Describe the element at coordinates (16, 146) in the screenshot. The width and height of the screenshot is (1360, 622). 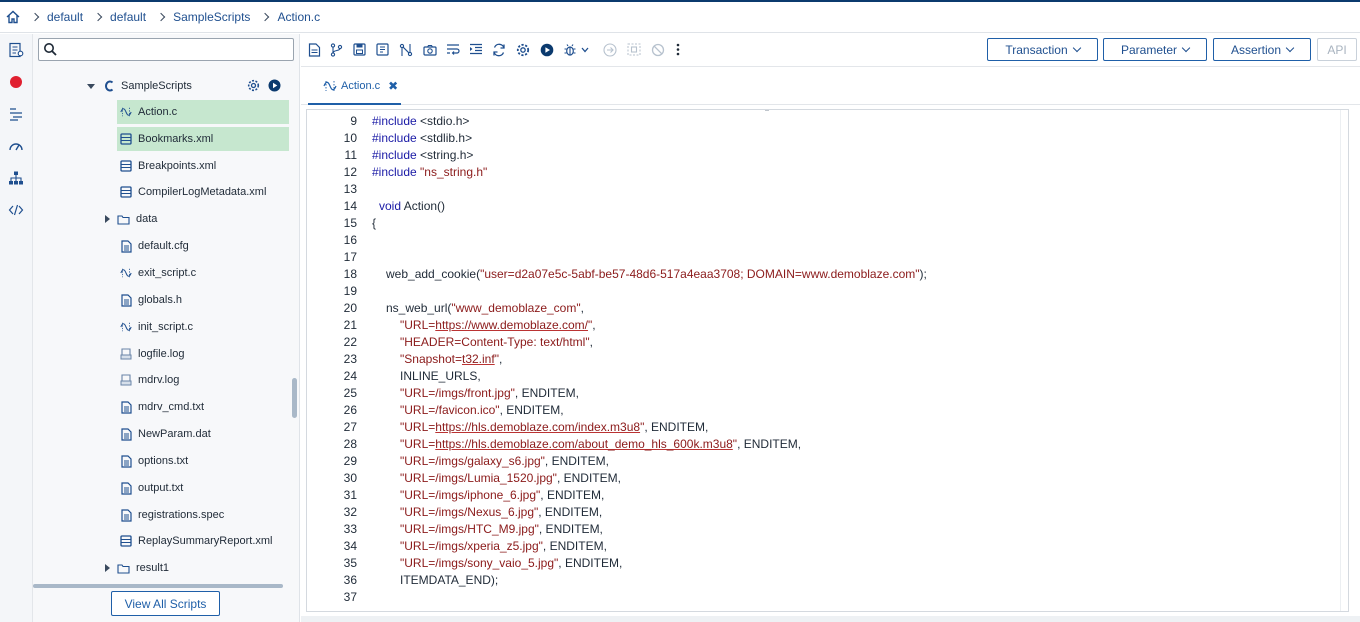
I see `dashboard-icon` at that location.